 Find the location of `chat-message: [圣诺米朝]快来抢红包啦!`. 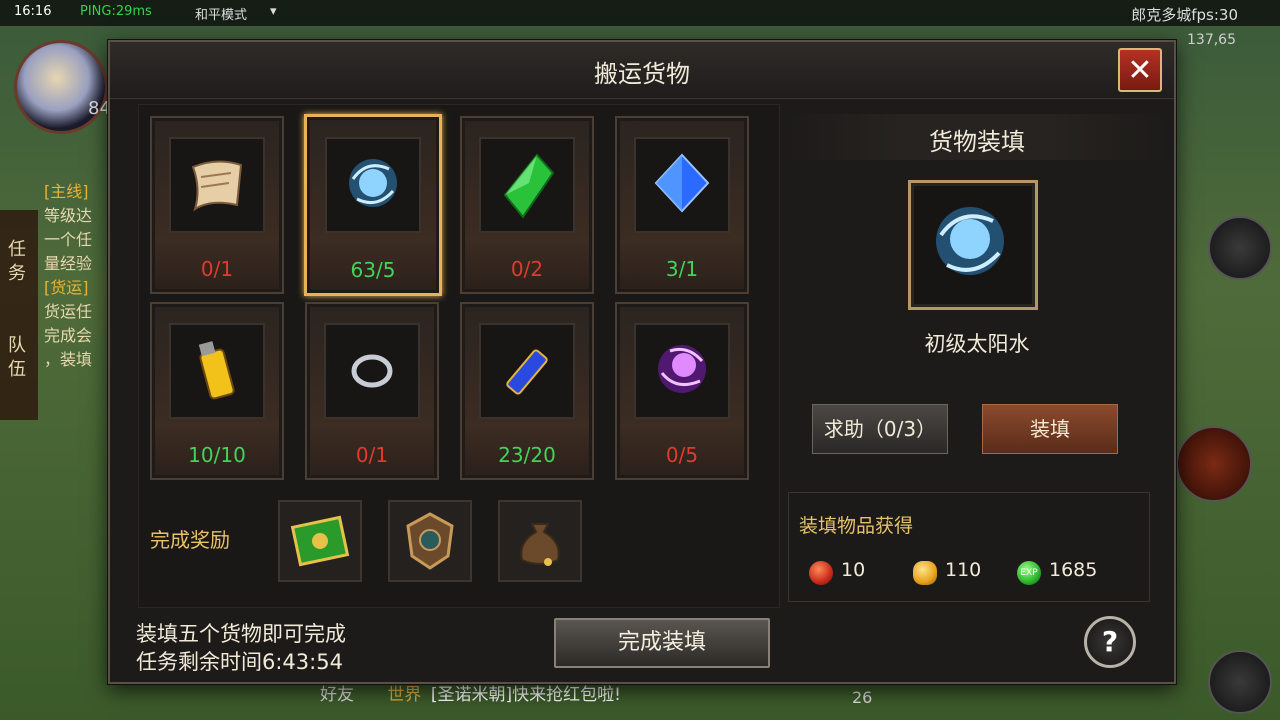

chat-message: [圣诺米朝]快来抢红包啦! is located at coordinates (525, 695).